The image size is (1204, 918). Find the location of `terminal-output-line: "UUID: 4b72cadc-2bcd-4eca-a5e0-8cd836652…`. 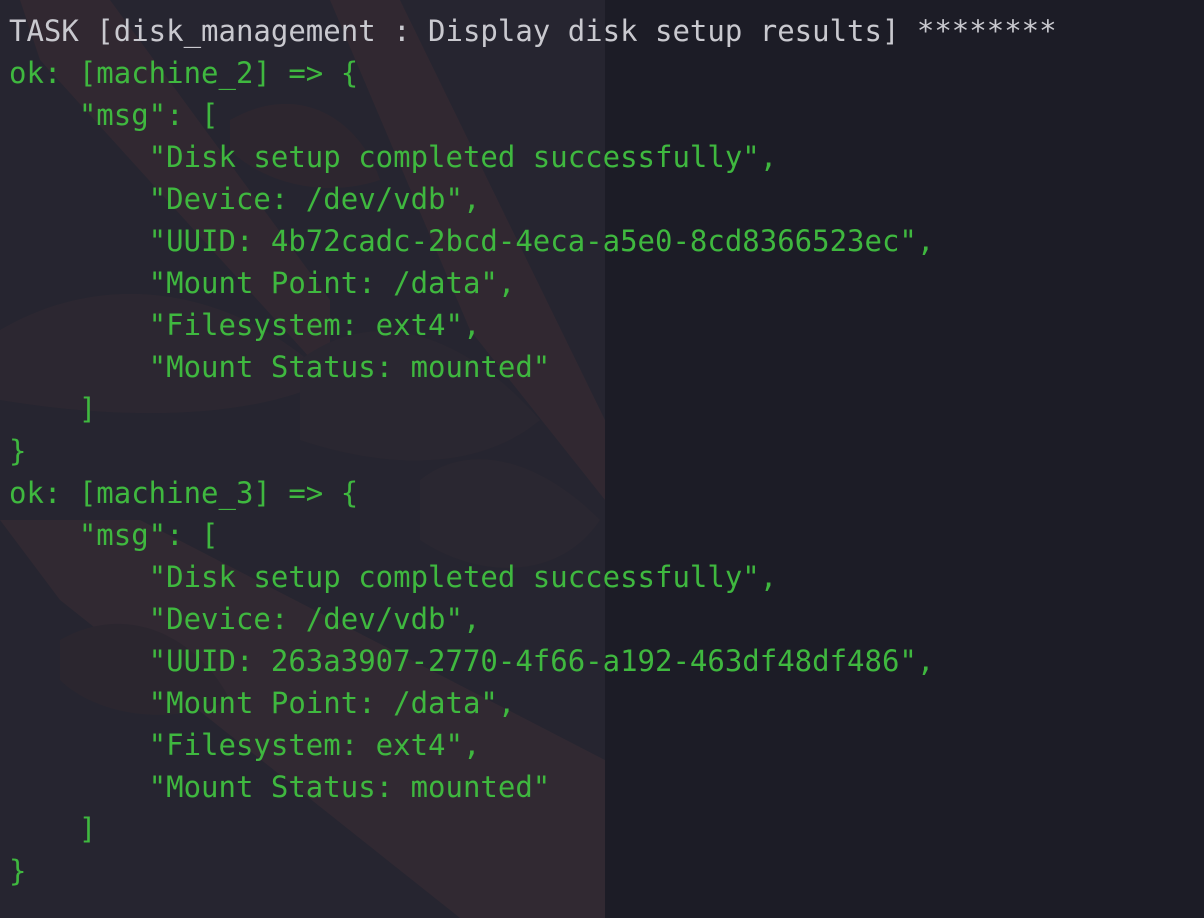

terminal-output-line: "UUID: 4b72cadc-2bcd-4eca-a5e0-8cd836652… is located at coordinates (472, 241).